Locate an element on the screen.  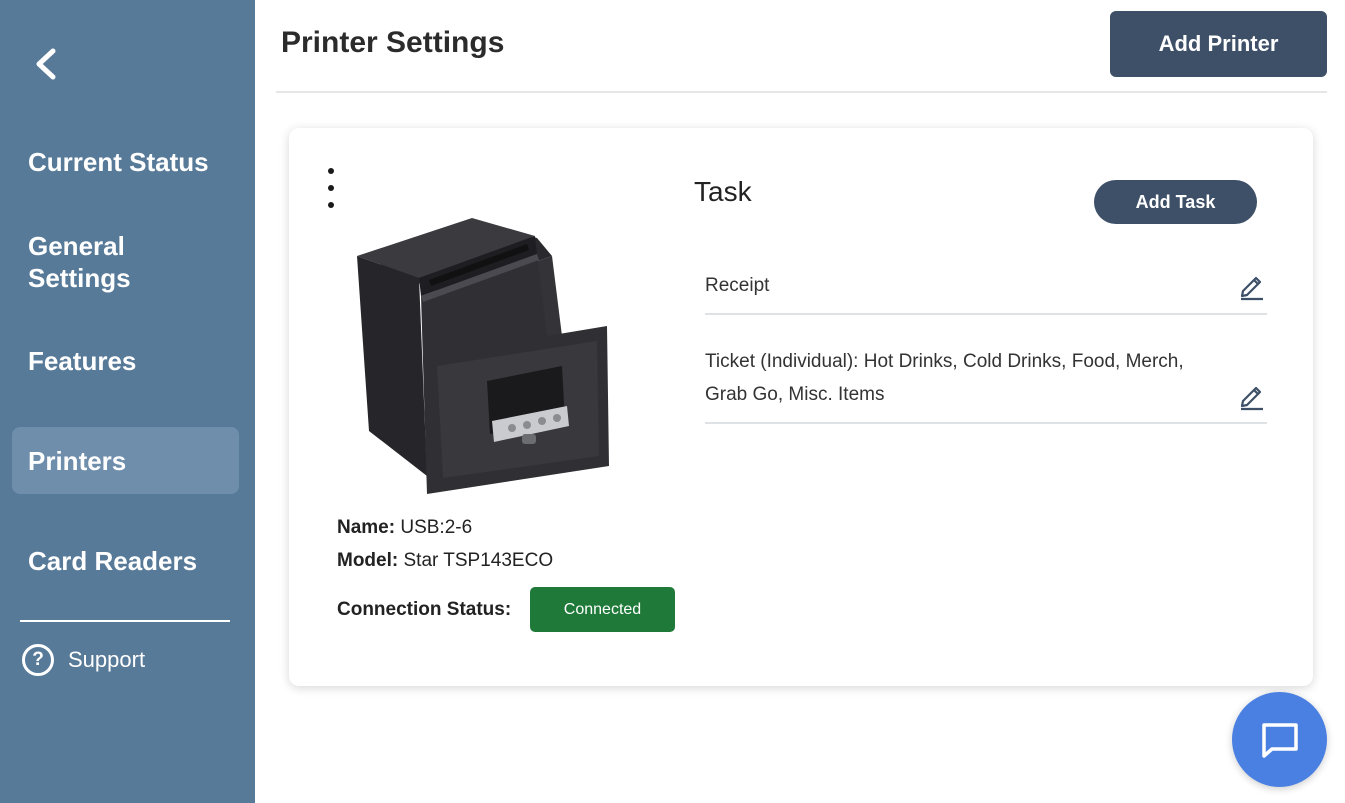
support-link: ? Support is located at coordinates (83, 660).